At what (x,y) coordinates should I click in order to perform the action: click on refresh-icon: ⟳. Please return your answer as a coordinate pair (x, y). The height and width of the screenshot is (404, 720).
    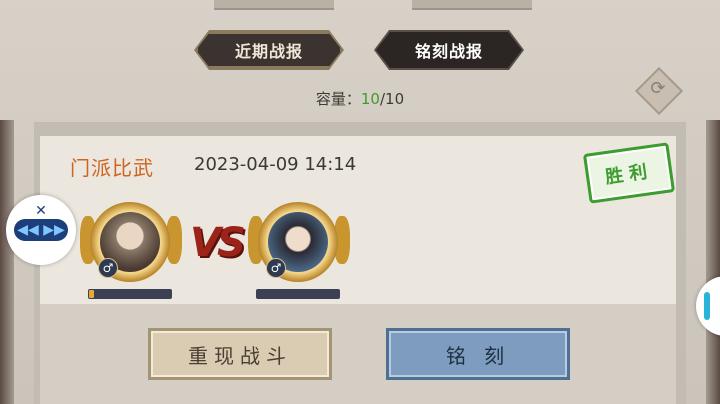
    Looking at the image, I should click on (658, 88).